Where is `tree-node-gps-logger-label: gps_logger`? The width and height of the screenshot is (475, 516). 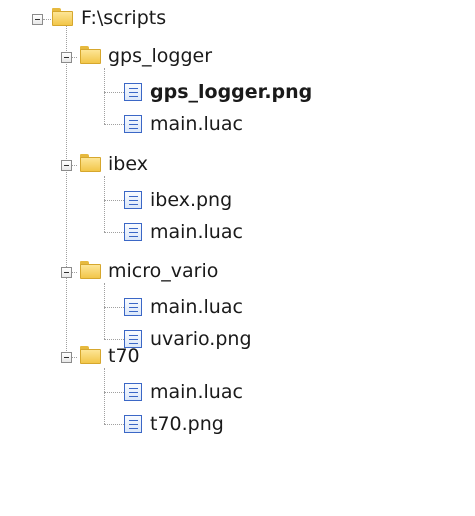
tree-node-gps-logger-label: gps_logger is located at coordinates (160, 56).